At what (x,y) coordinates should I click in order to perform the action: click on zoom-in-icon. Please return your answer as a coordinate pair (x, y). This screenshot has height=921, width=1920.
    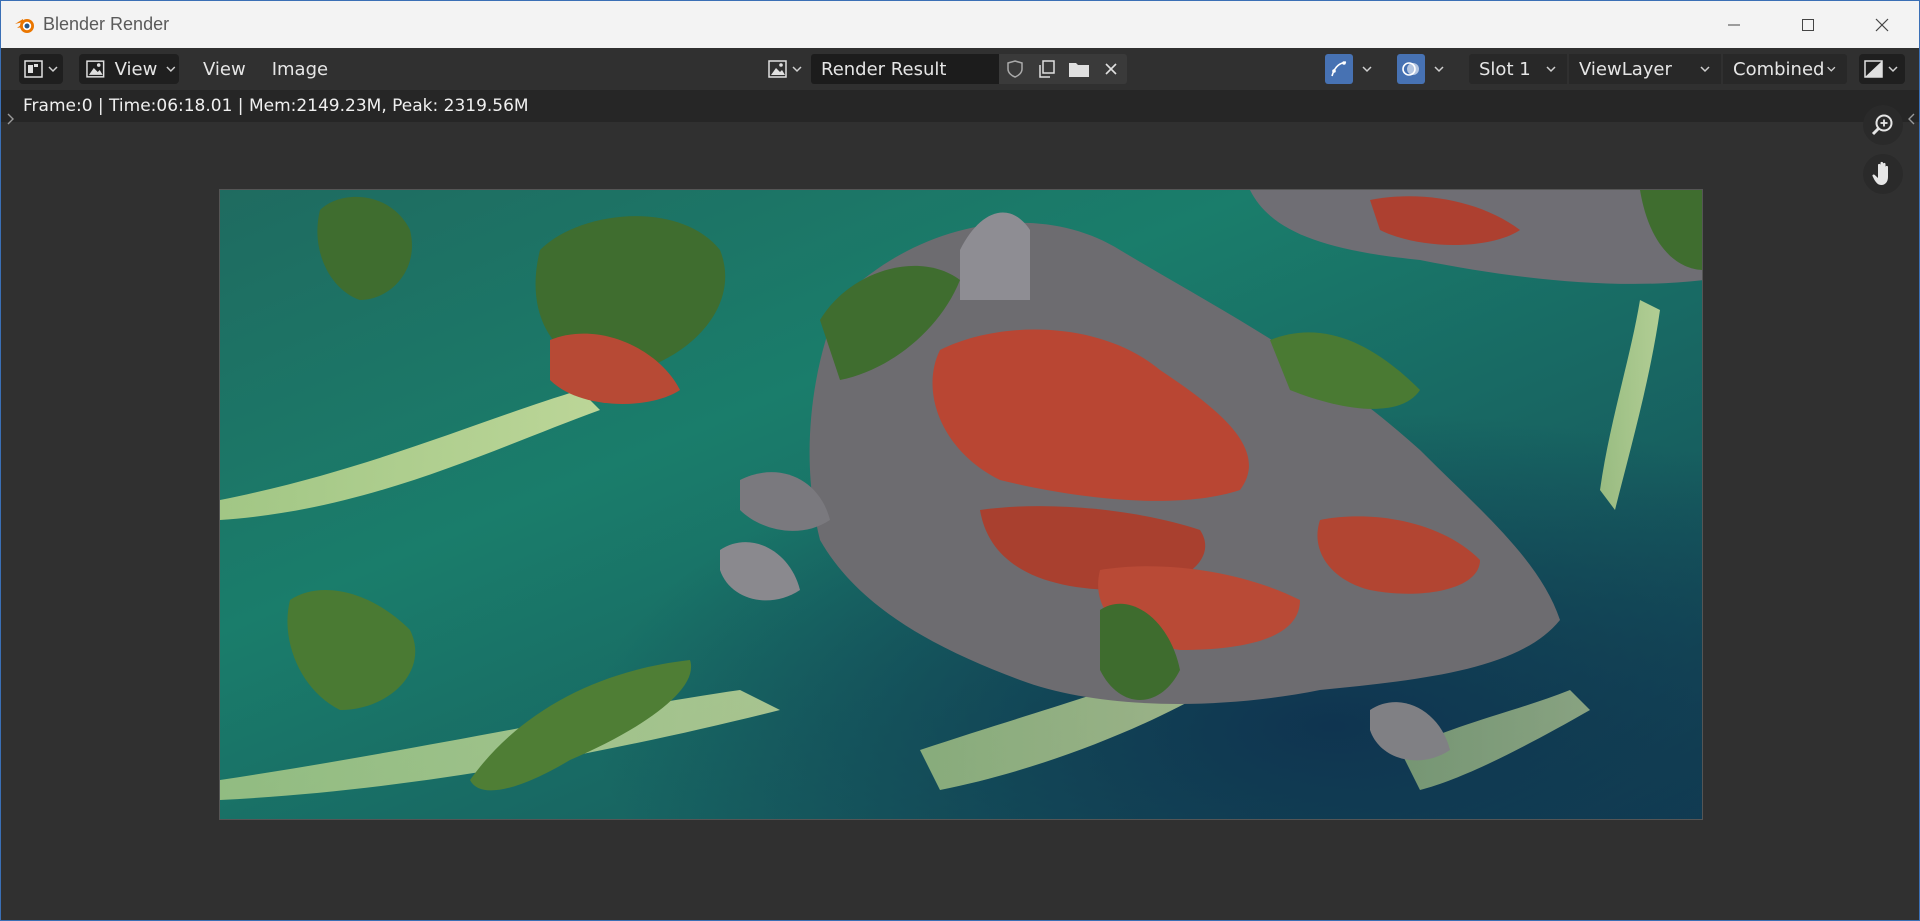
    Looking at the image, I should click on (1882, 125).